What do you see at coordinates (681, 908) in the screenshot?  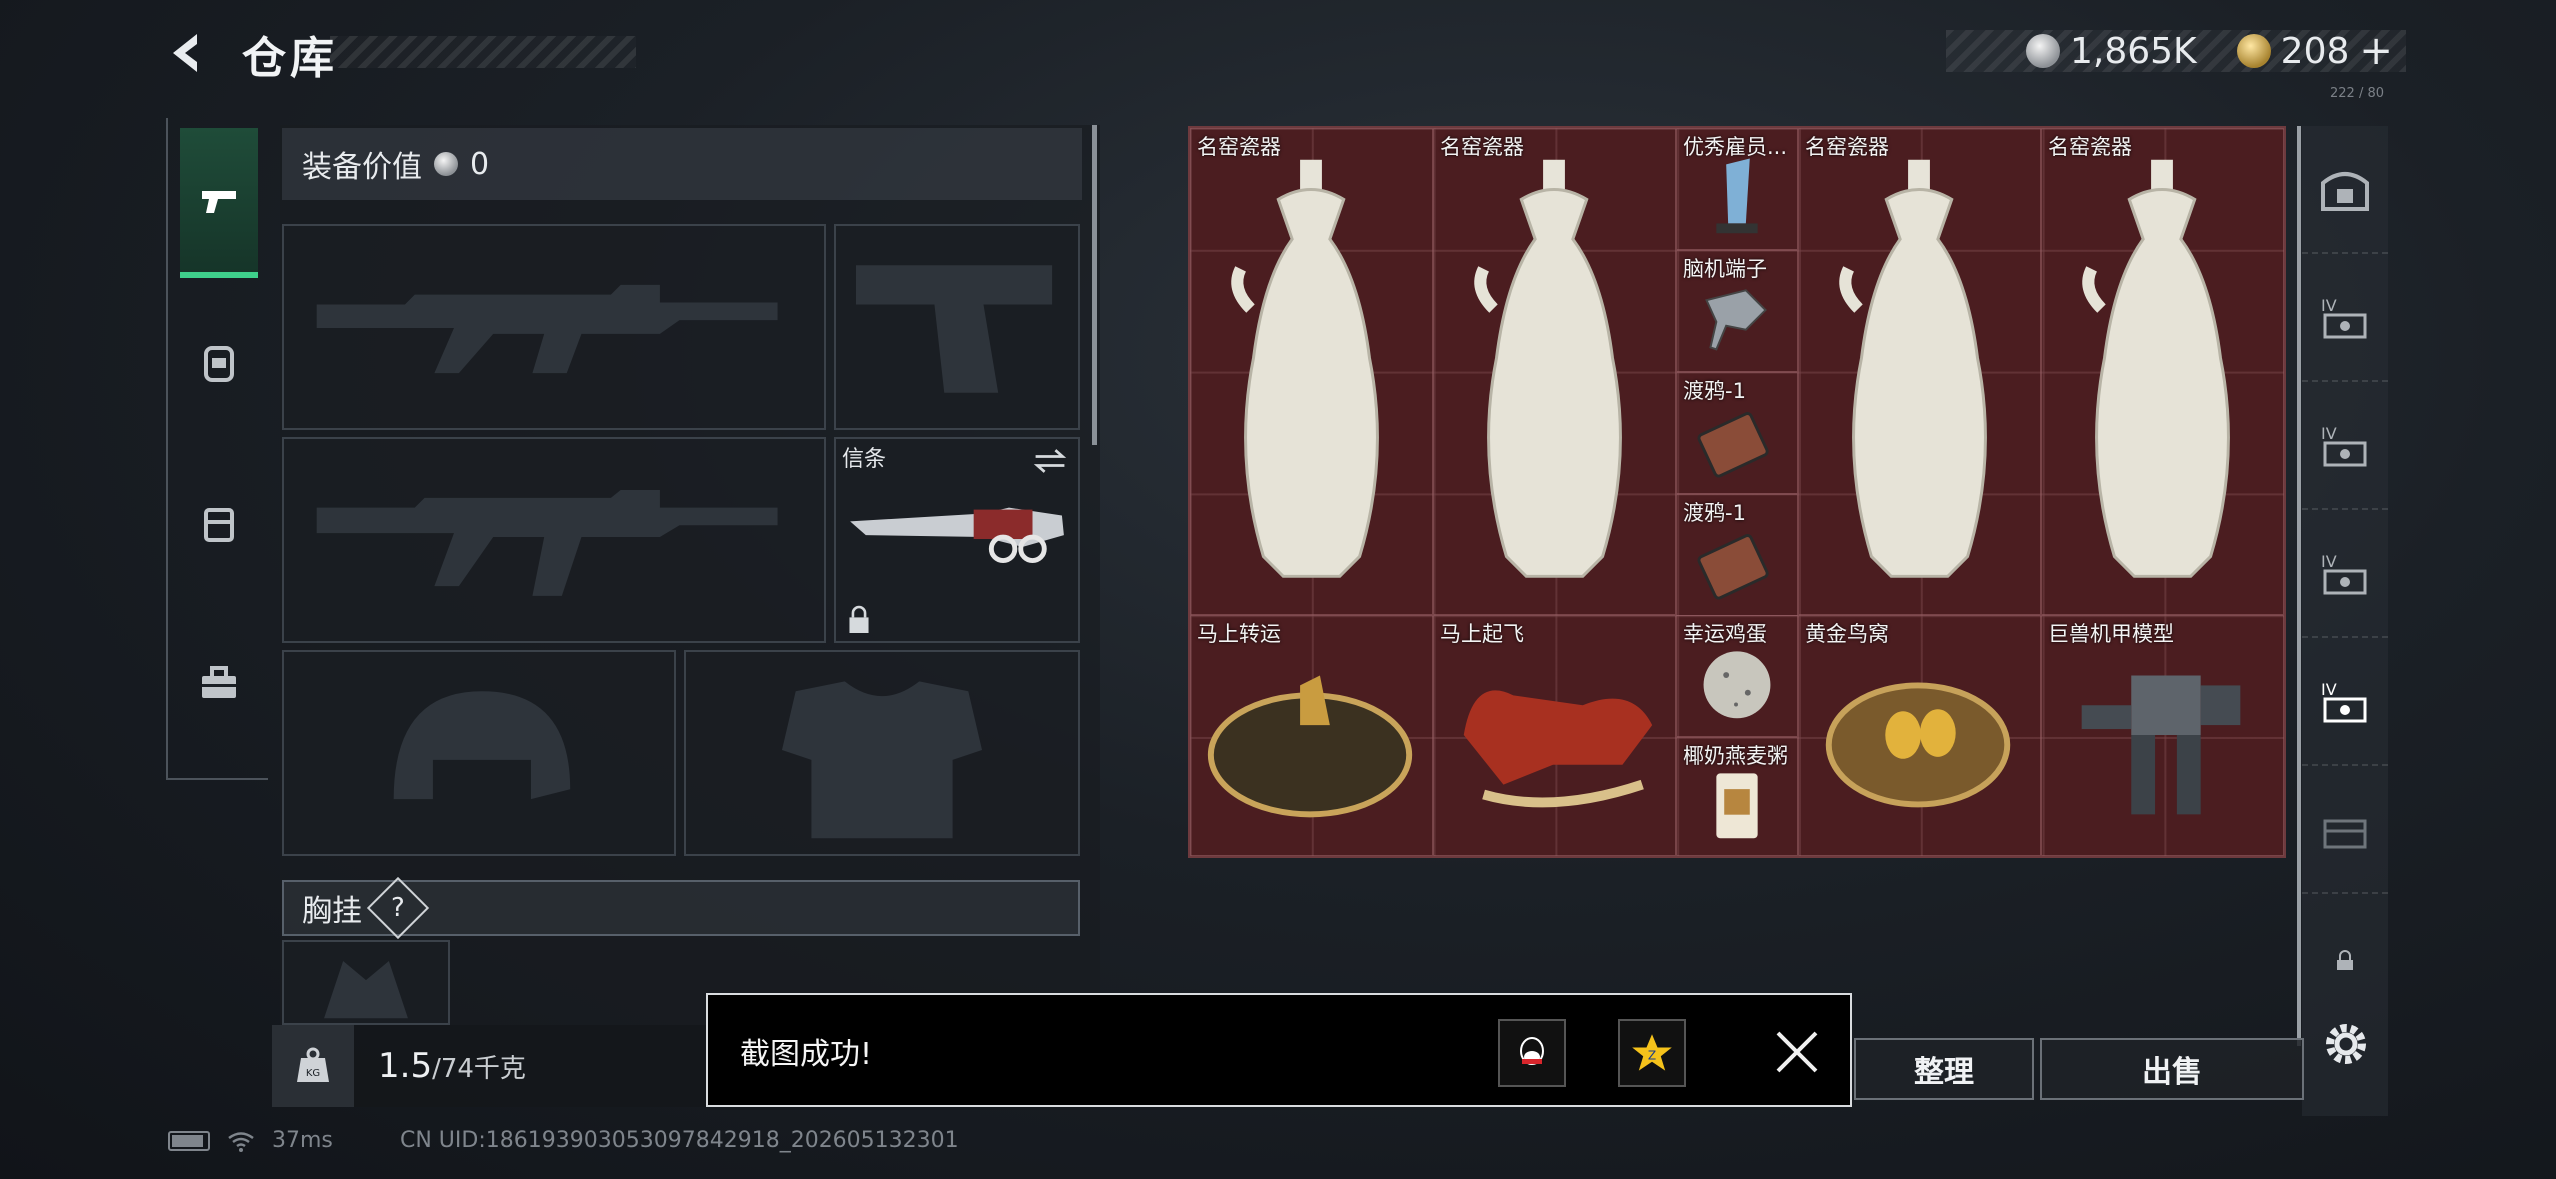 I see `chest-rig-header: 胸挂 ?` at bounding box center [681, 908].